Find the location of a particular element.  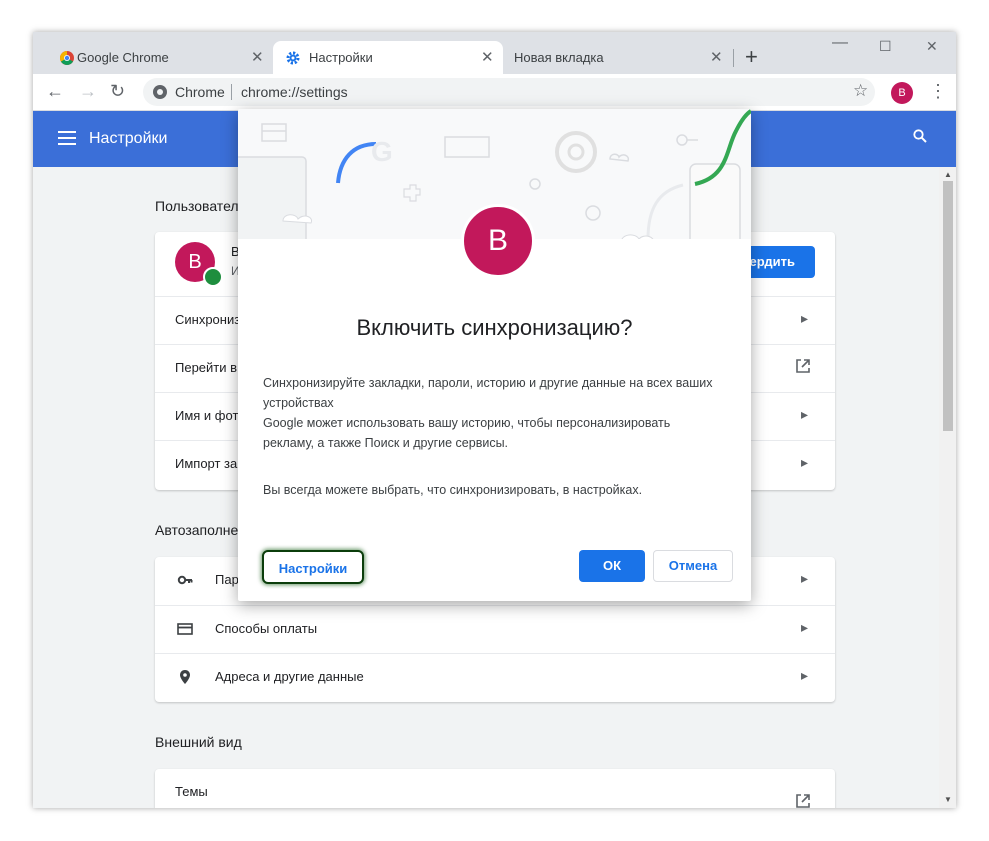

row-label: Темы is located at coordinates (191, 791).